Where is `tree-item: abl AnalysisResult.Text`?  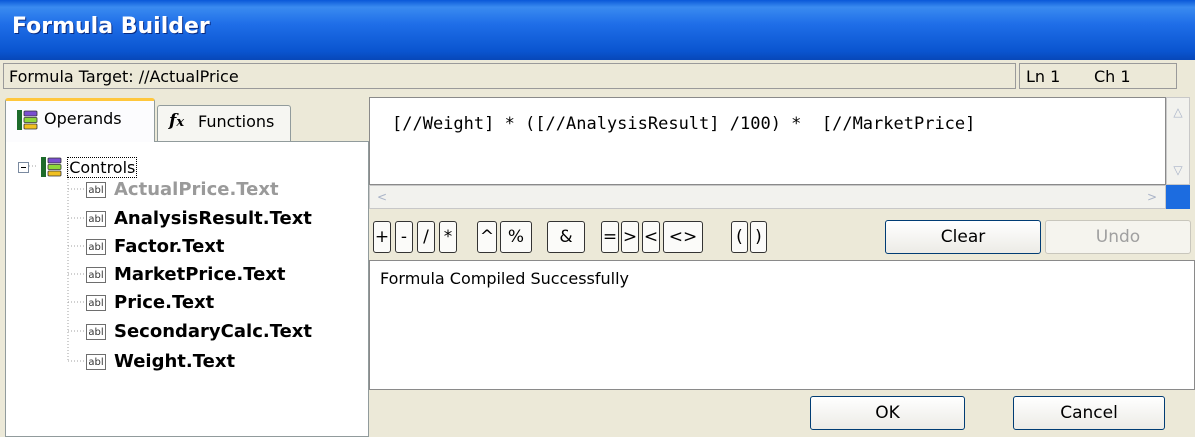 tree-item: abl AnalysisResult.Text is located at coordinates (199, 218).